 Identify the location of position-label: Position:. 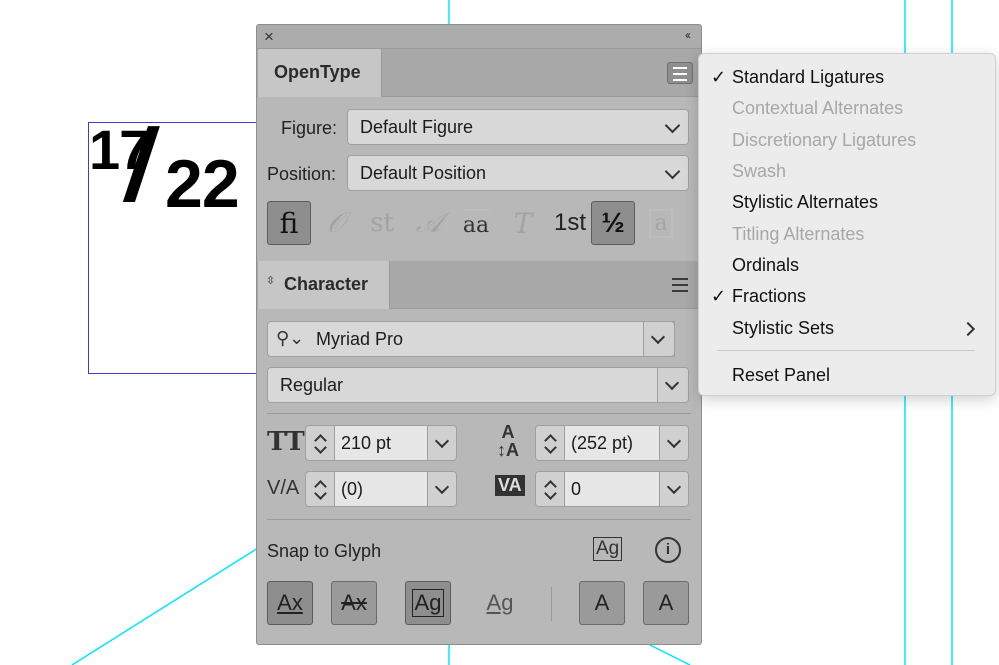
(302, 174).